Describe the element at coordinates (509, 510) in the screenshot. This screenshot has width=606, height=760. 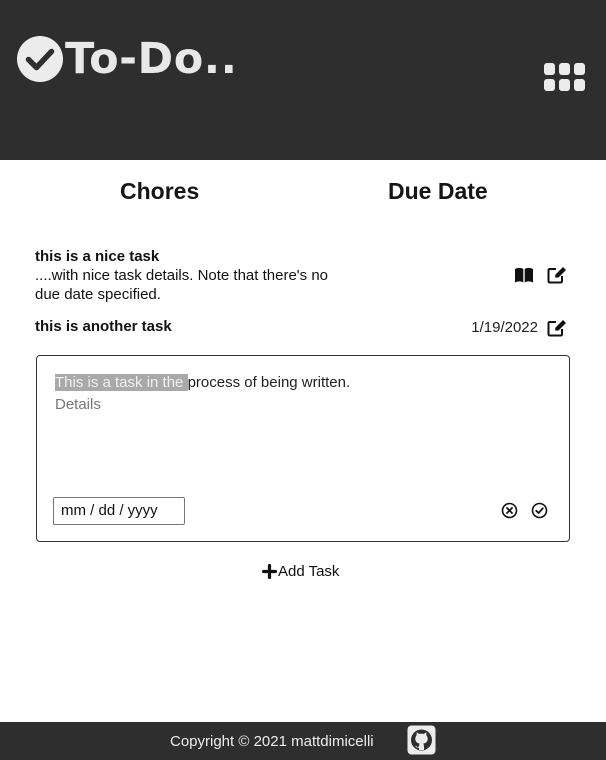
I see `close-circle-icon` at that location.